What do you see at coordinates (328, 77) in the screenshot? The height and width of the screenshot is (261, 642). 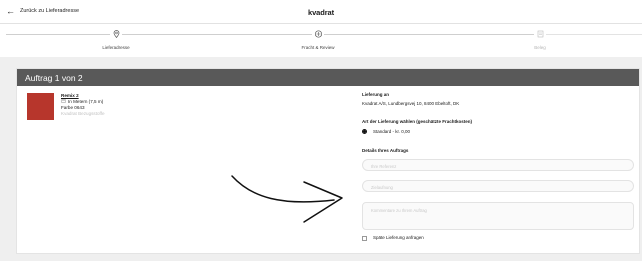 I see `order-title: Auftrag 1 von 2` at bounding box center [328, 77].